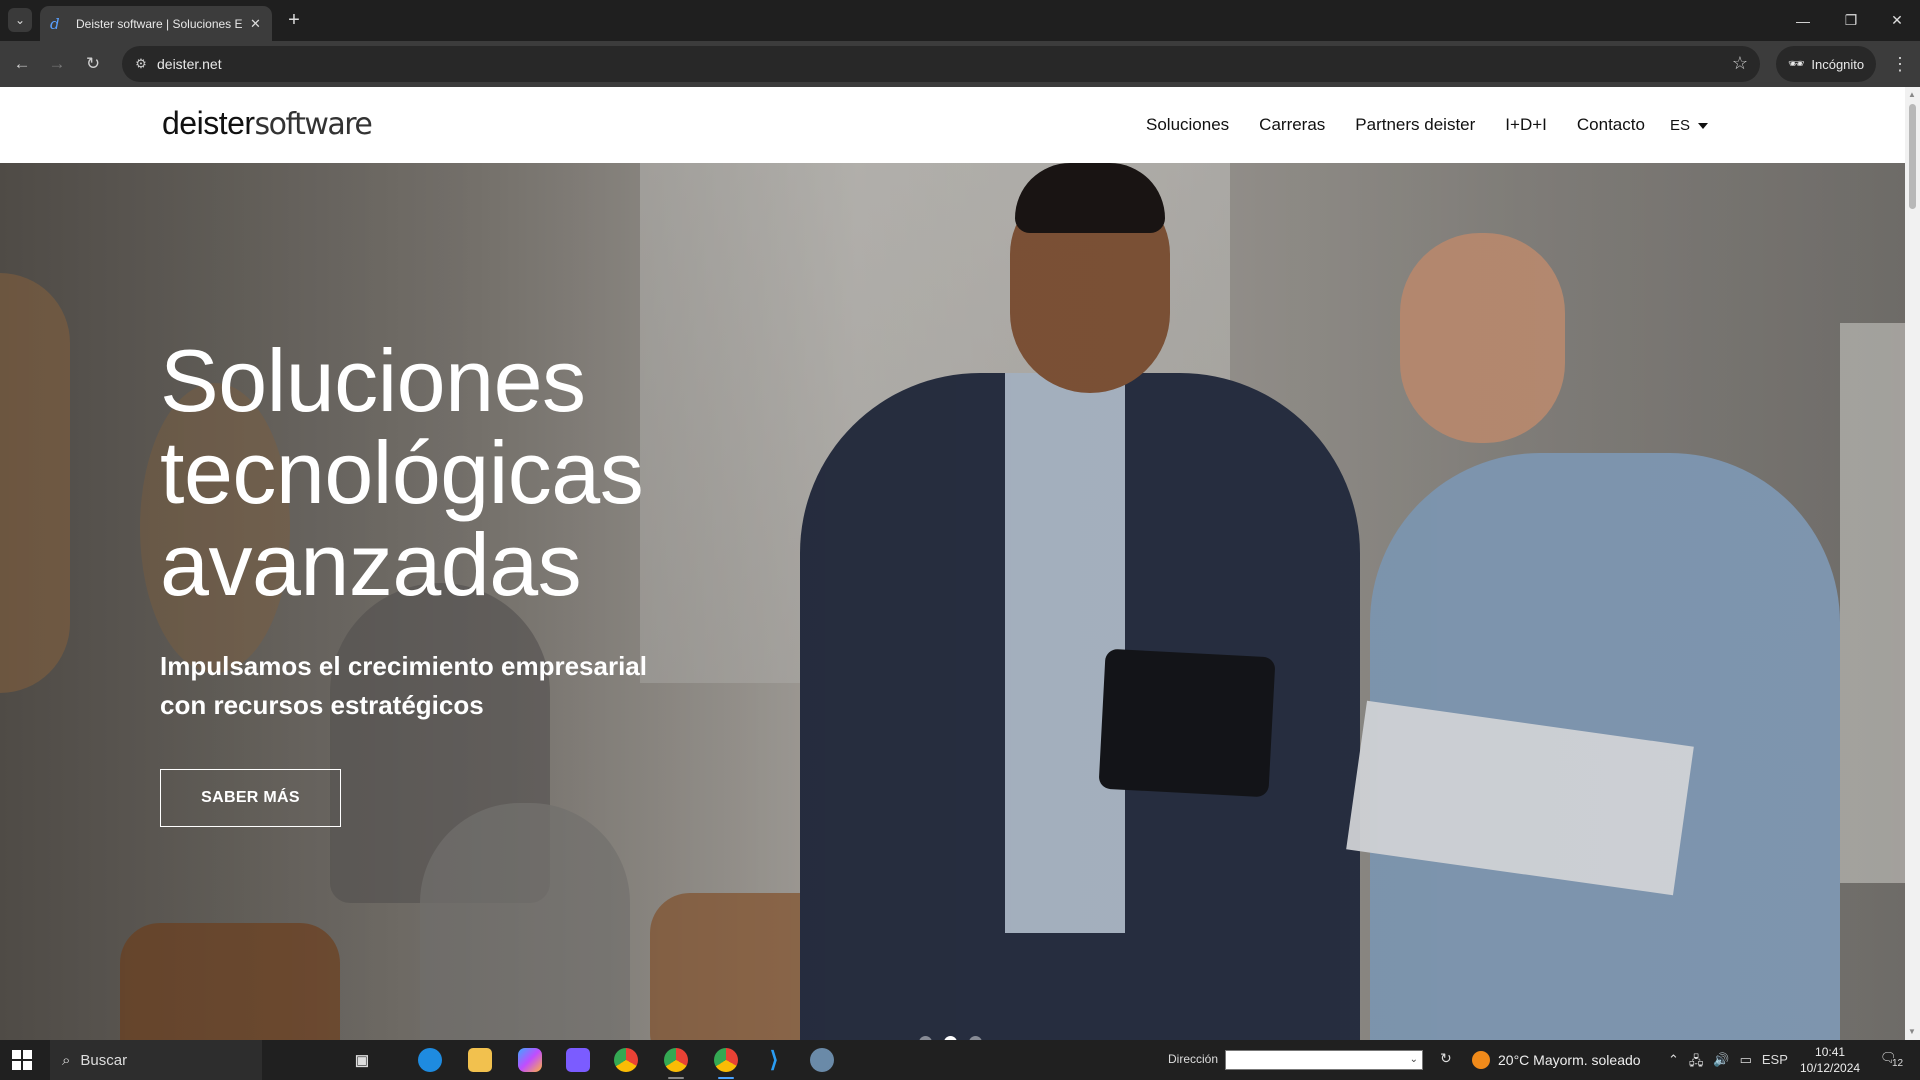 Image resolution: width=1920 pixels, height=1080 pixels. What do you see at coordinates (1680, 125) in the screenshot?
I see `language-label: ES` at bounding box center [1680, 125].